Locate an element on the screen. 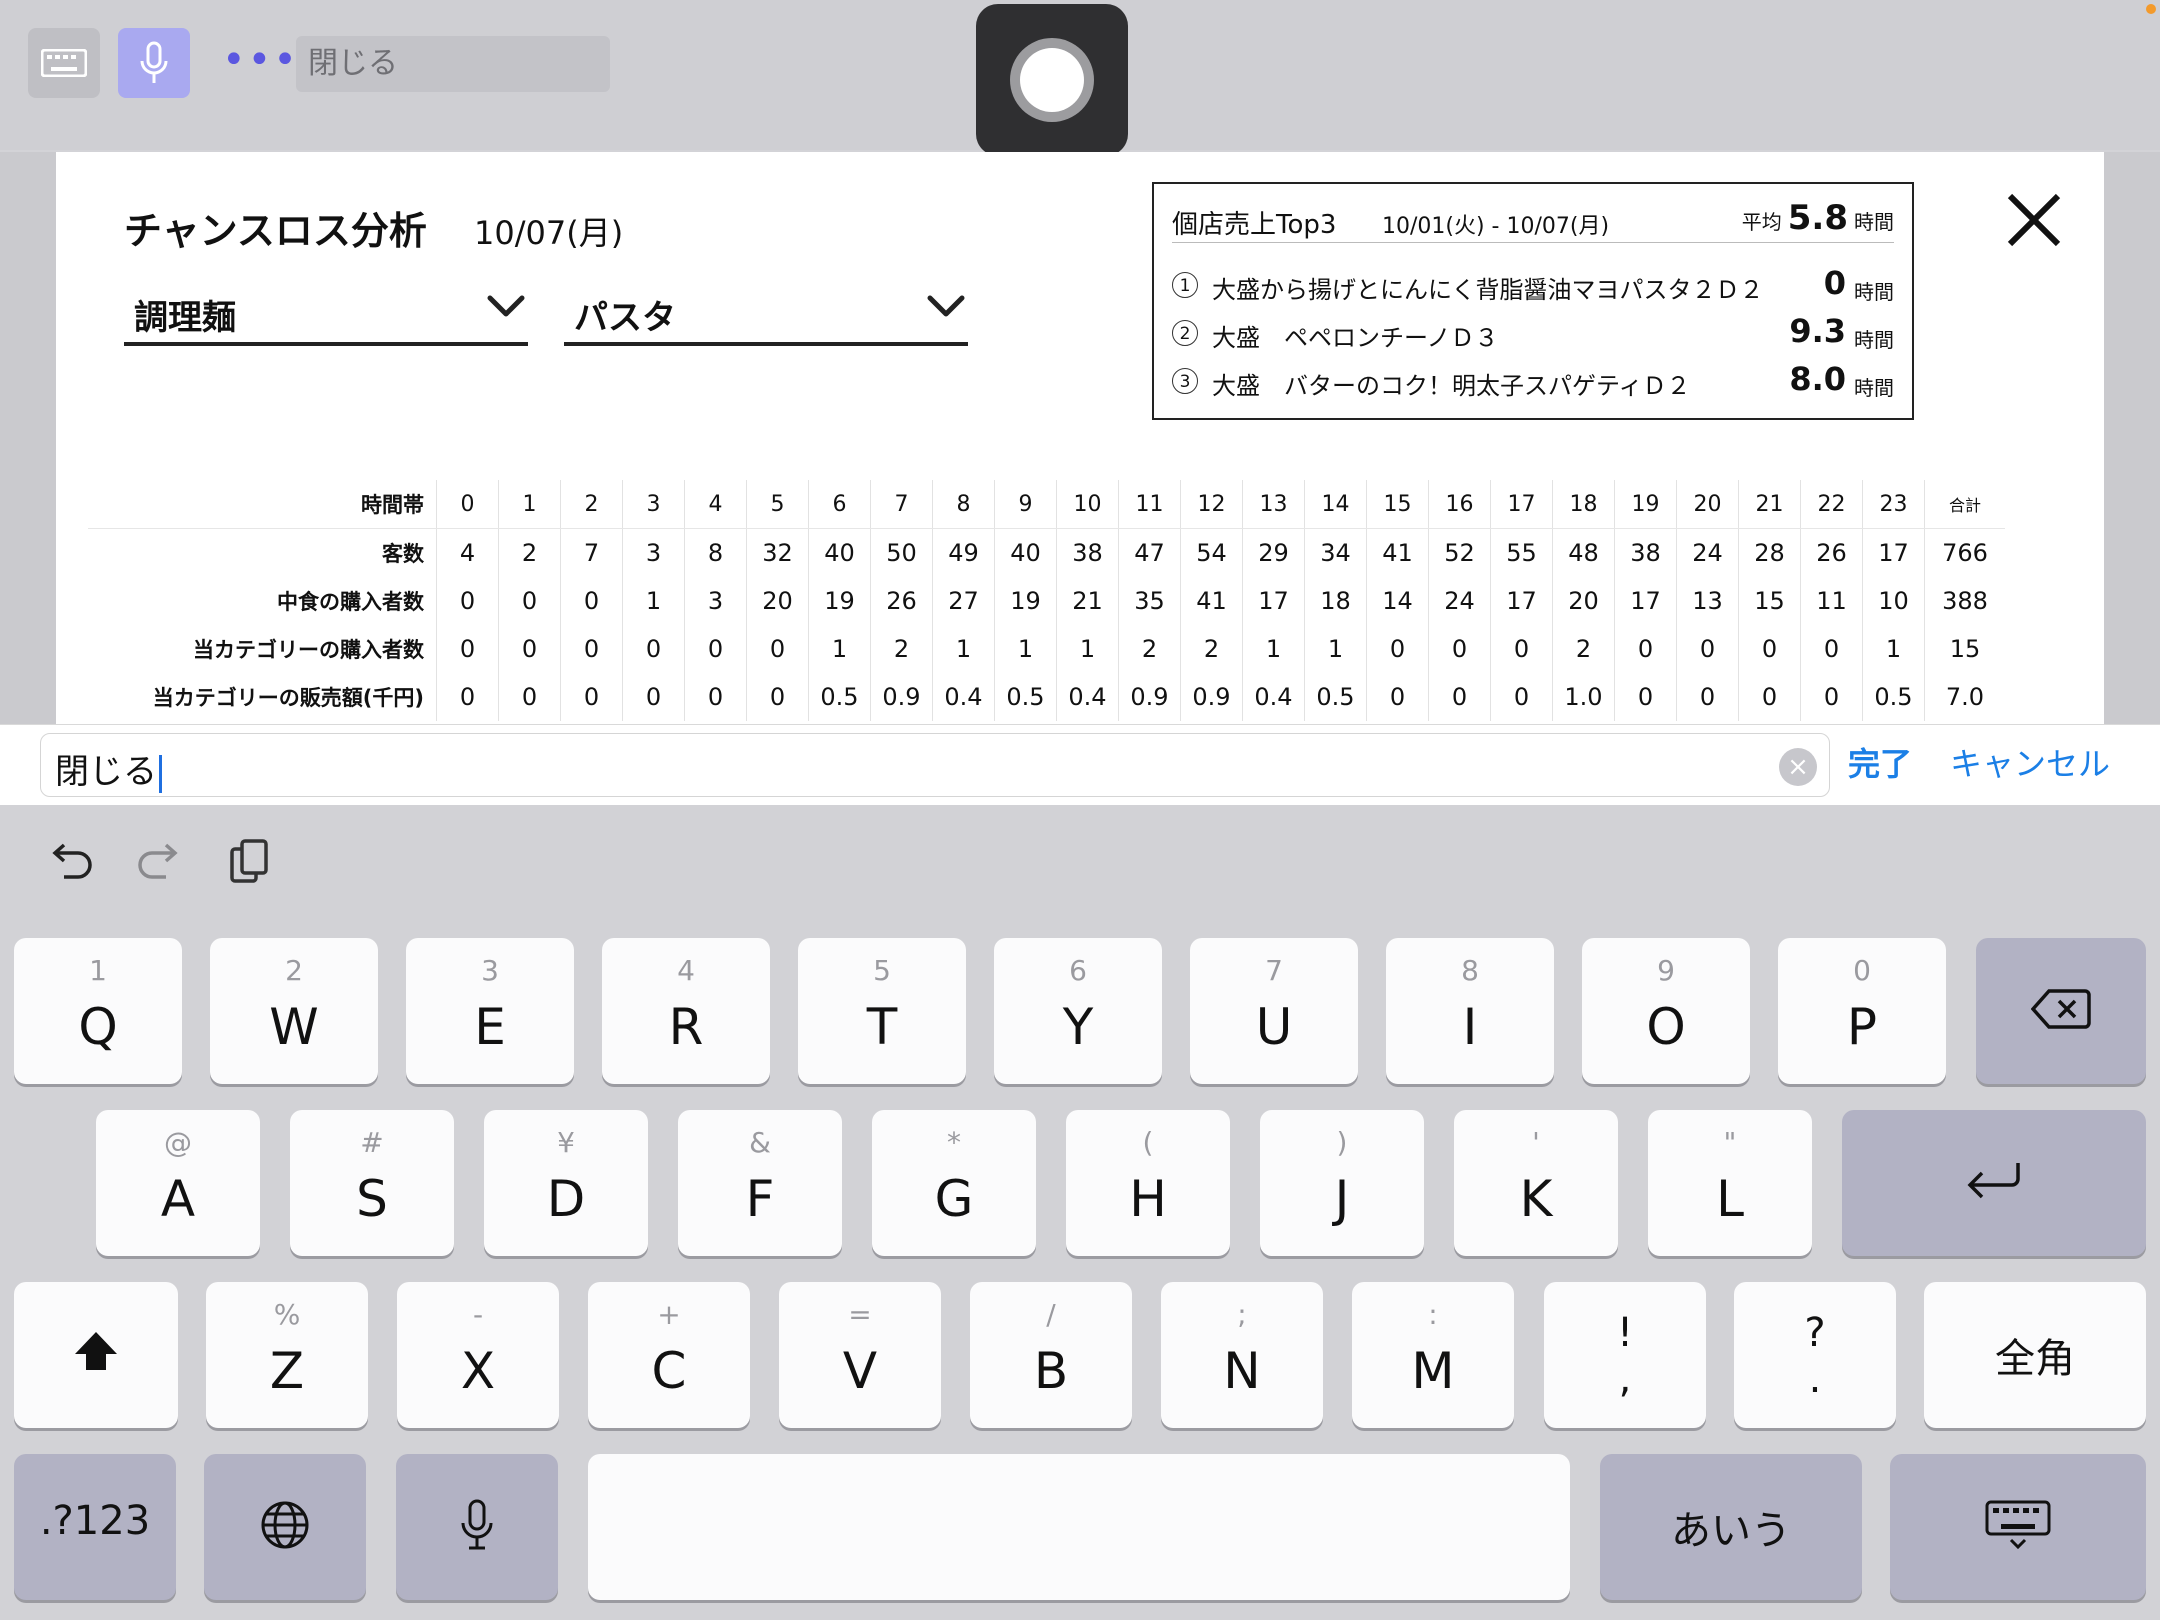 Image resolution: width=2160 pixels, height=1620 pixels. key-c: + C is located at coordinates (669, 1355).